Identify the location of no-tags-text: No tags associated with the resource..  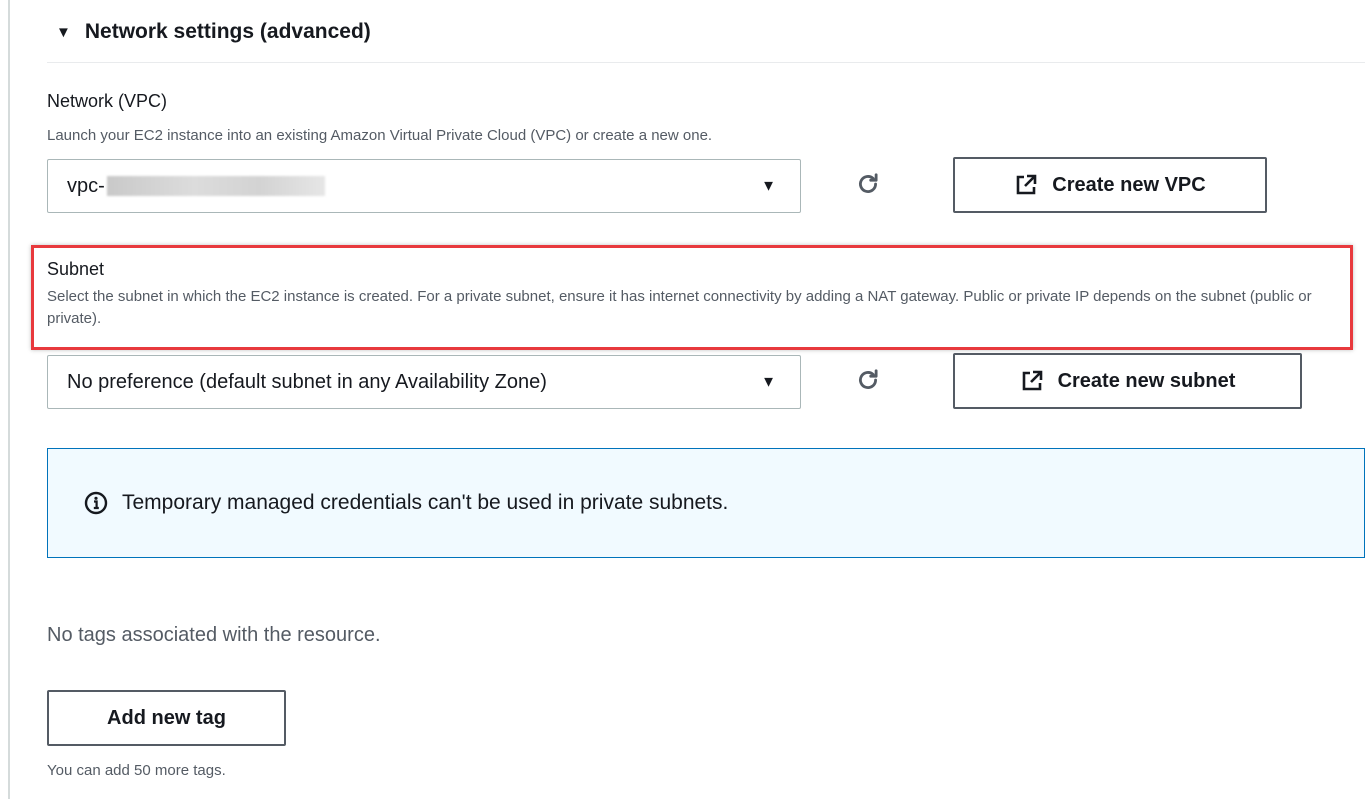
(214, 635).